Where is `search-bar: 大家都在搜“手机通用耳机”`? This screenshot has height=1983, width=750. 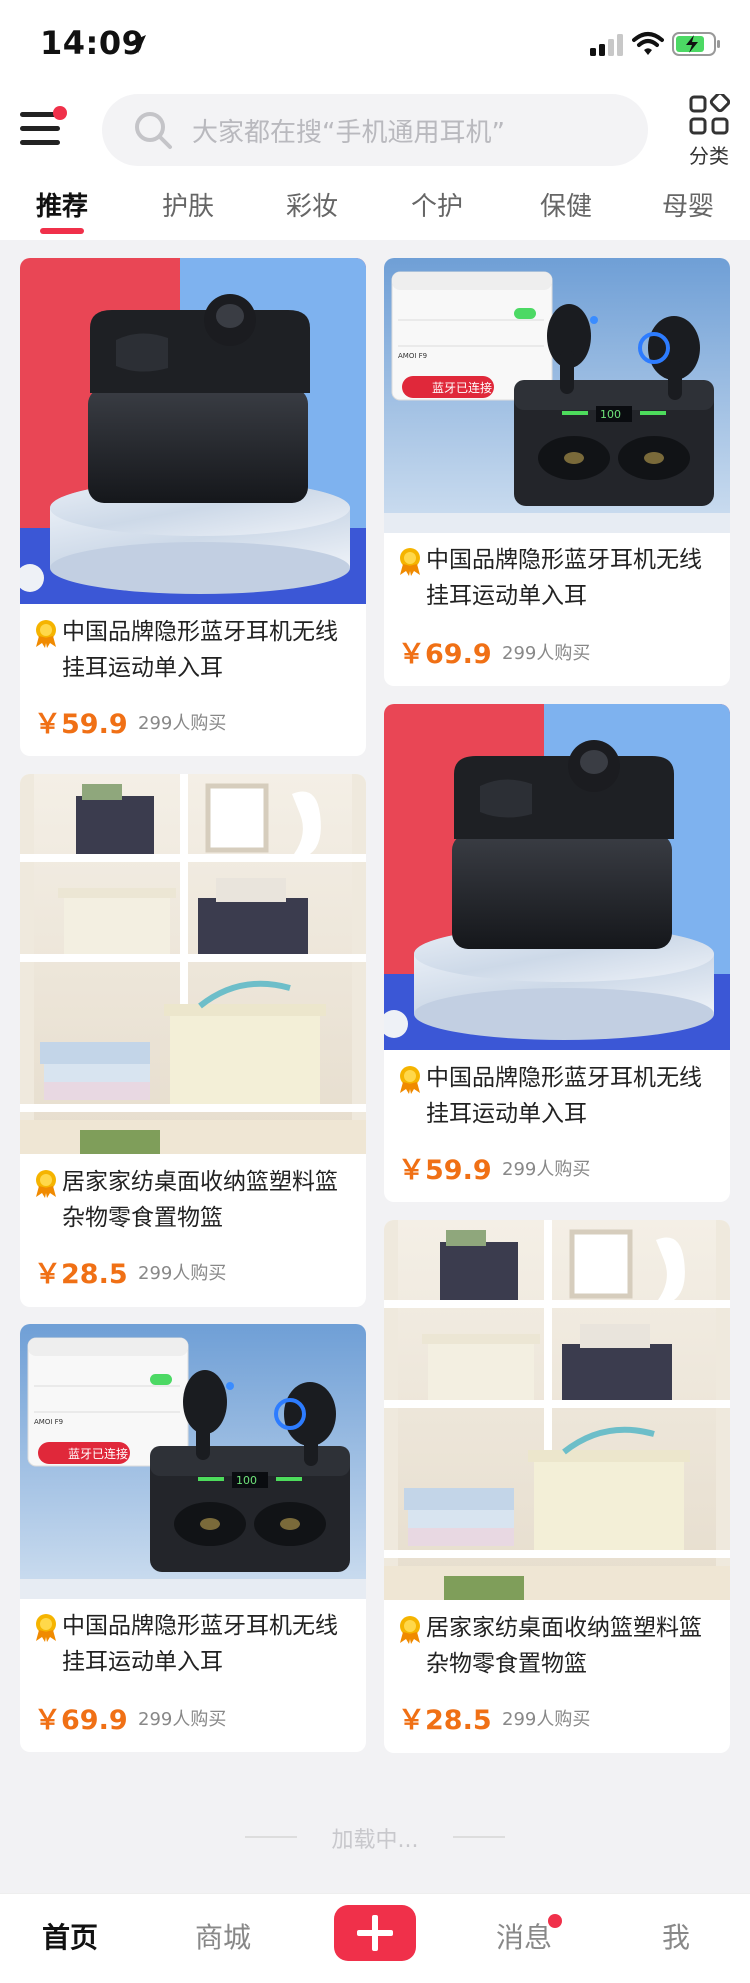
search-bar: 大家都在搜“手机通用耳机” is located at coordinates (375, 130).